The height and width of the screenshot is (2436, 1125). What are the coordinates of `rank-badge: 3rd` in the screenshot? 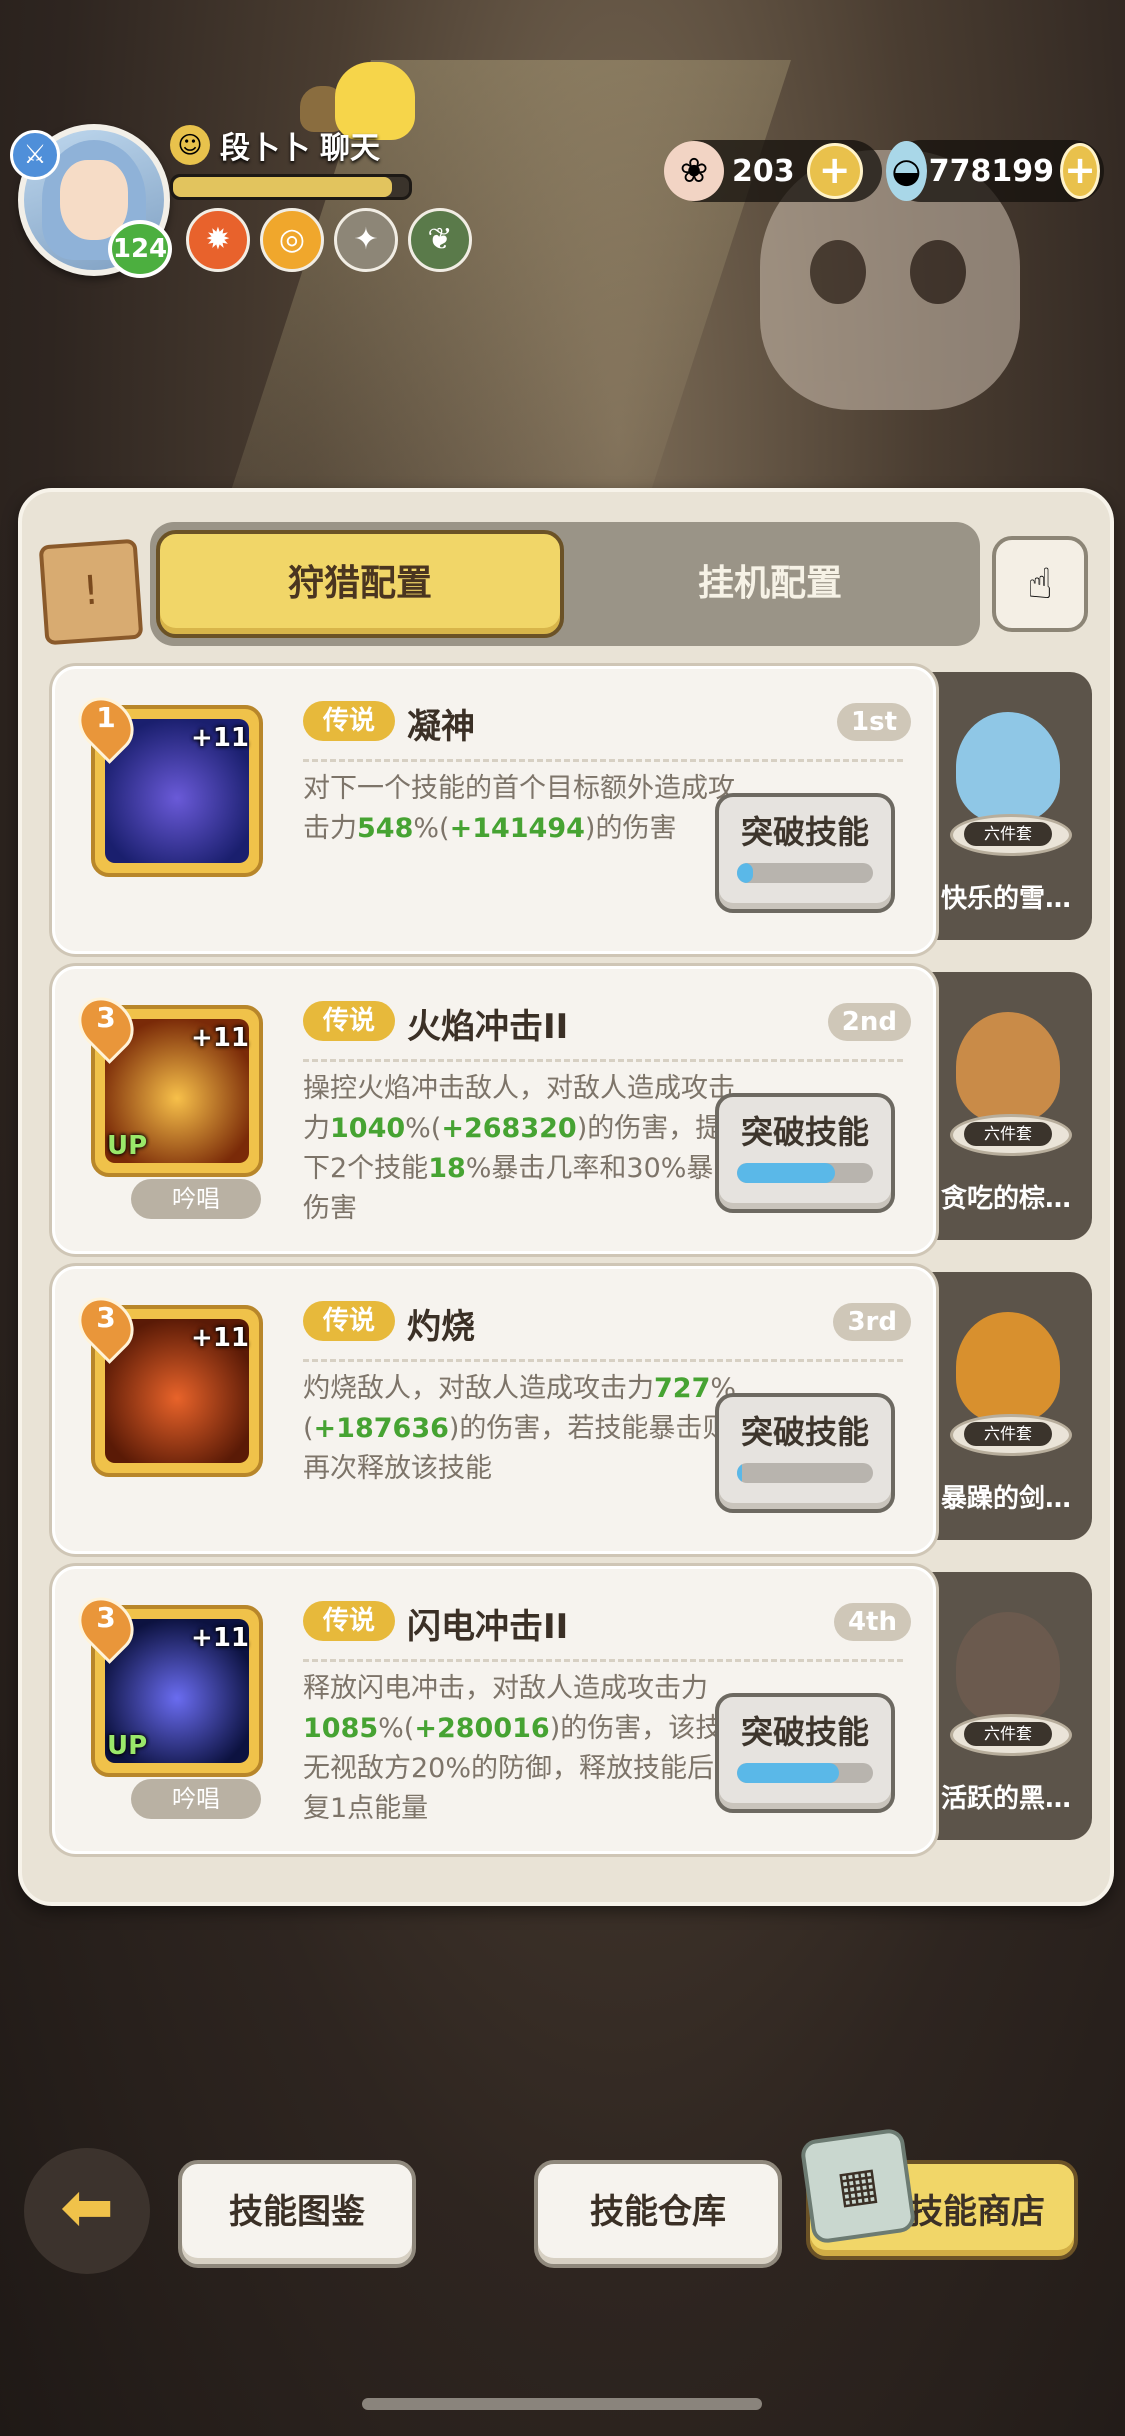 It's located at (872, 1322).